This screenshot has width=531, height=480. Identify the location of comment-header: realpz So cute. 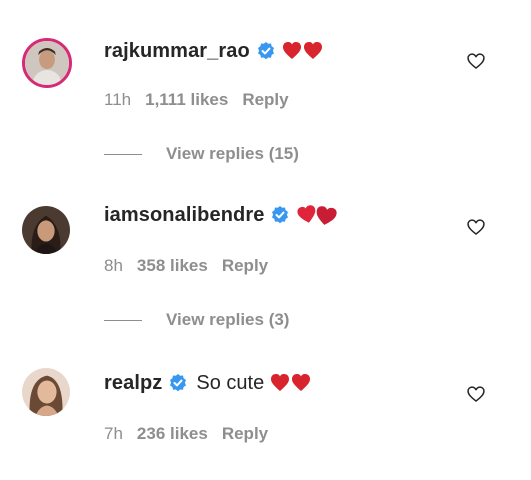
(208, 383).